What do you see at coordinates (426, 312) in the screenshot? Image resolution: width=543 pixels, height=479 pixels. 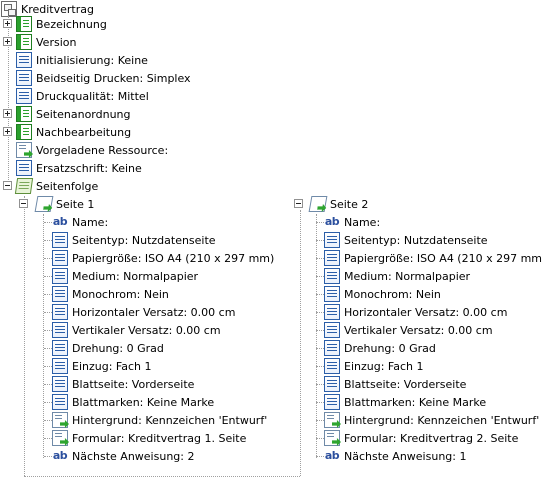 I see `page-property-label: Horizontaler Versatz: 0.00 cm` at bounding box center [426, 312].